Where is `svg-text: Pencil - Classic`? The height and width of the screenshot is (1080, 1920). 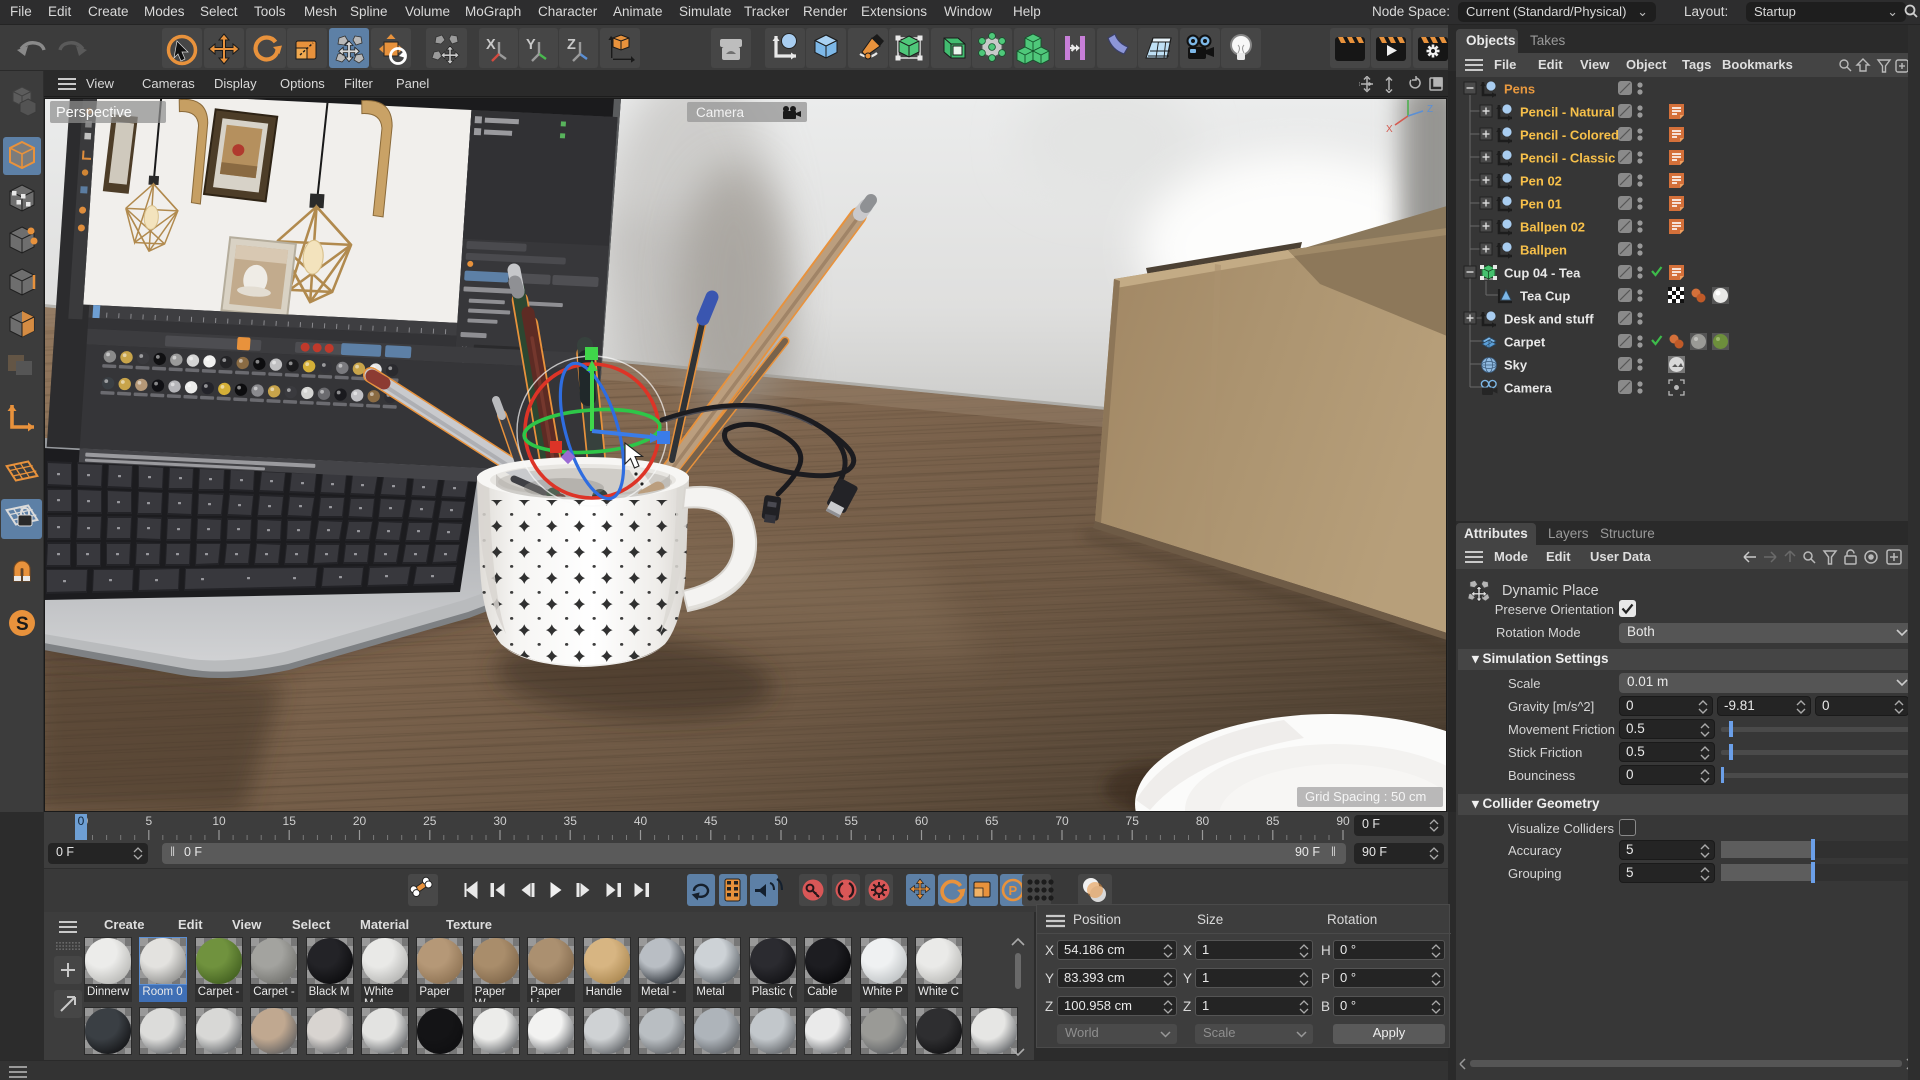 svg-text: Pencil - Classic is located at coordinates (1567, 158).